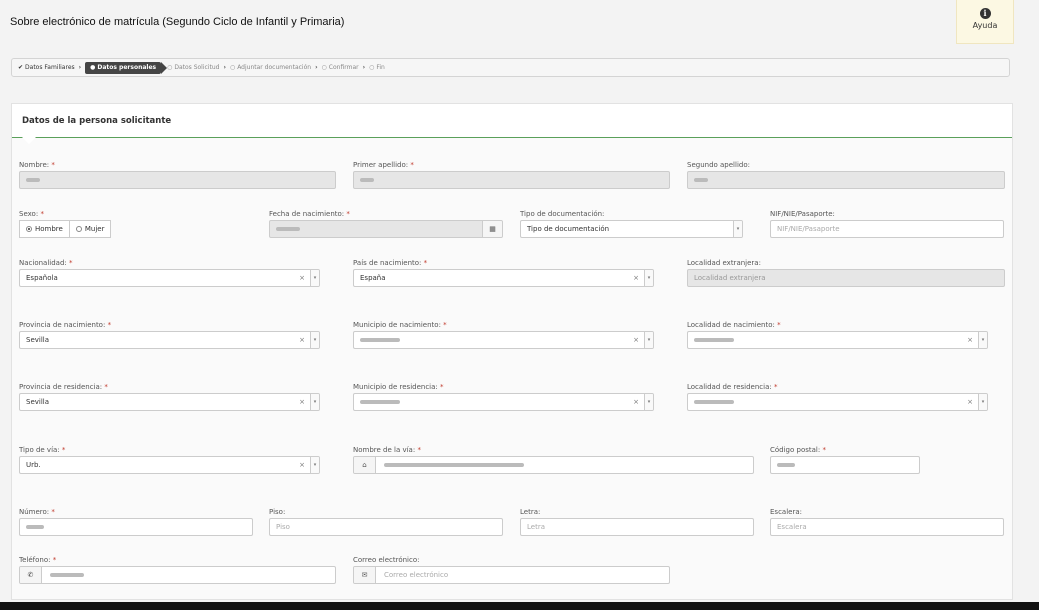  What do you see at coordinates (42, 278) in the screenshot?
I see `nacionalidad-value: Española` at bounding box center [42, 278].